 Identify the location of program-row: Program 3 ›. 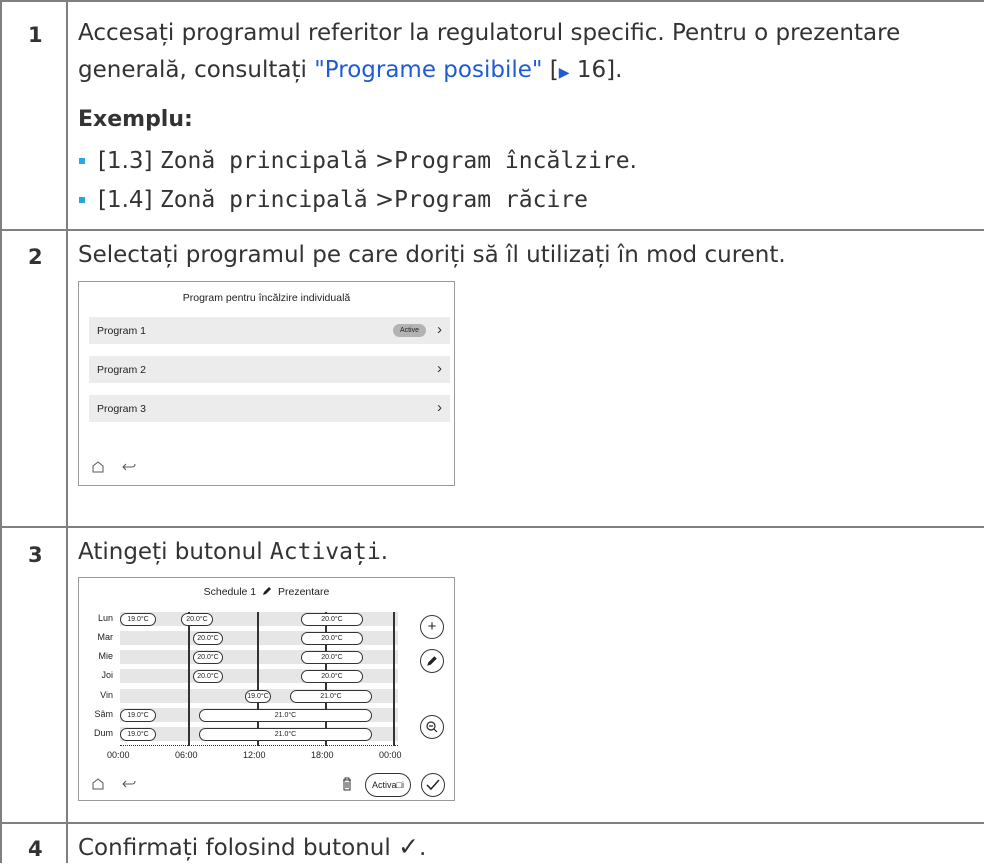
(269, 408).